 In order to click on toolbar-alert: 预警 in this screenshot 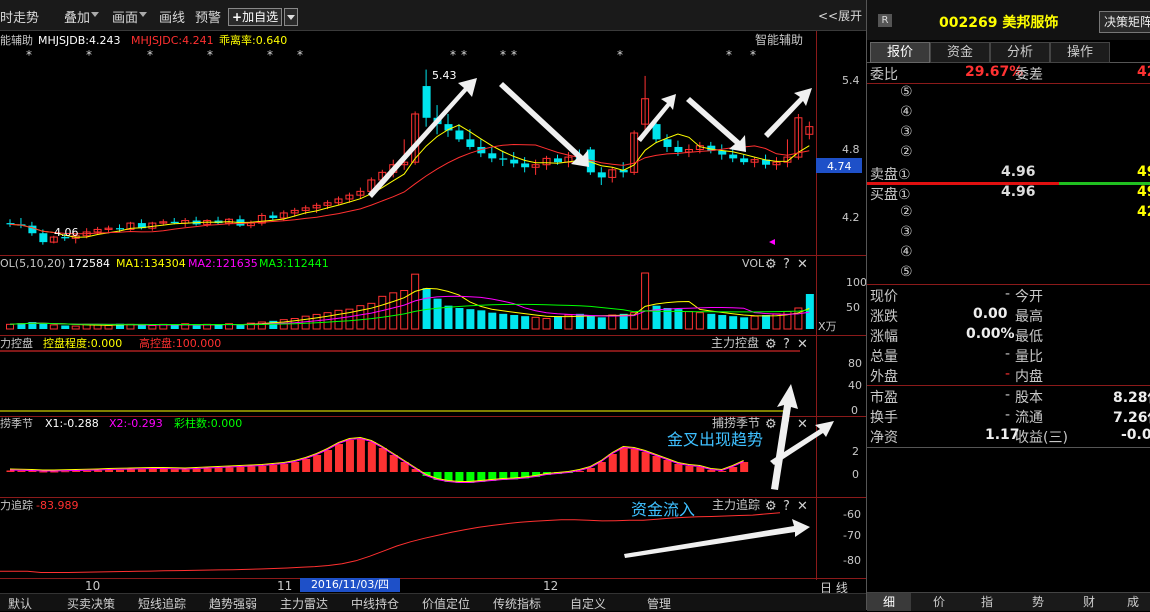, I will do `click(208, 16)`.